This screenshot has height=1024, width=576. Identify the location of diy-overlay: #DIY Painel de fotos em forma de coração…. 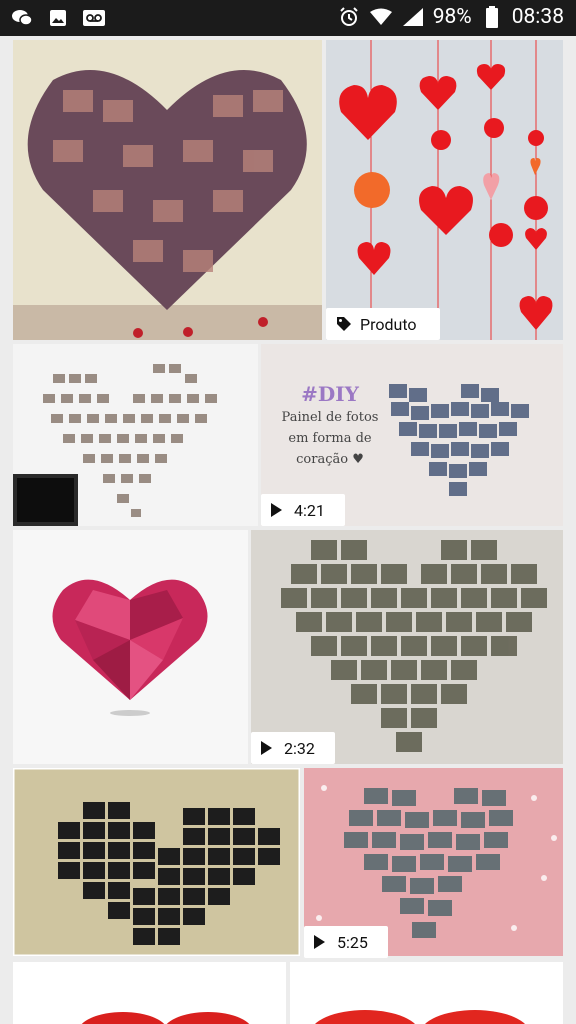
(330, 424).